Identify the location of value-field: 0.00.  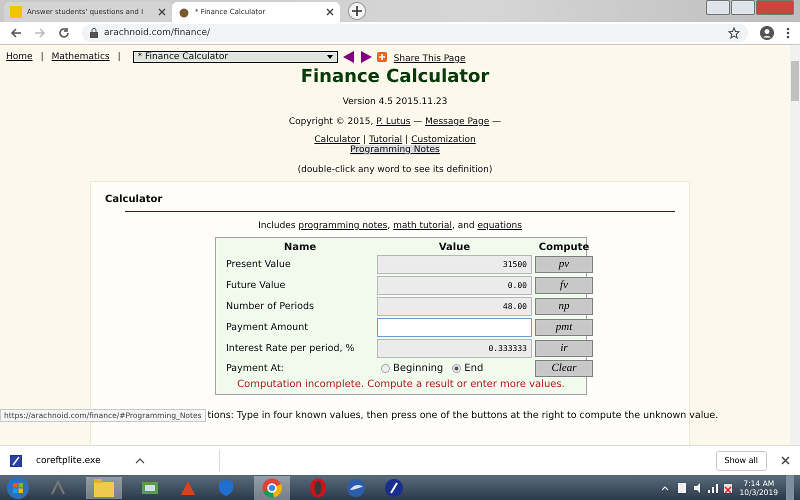
(454, 285).